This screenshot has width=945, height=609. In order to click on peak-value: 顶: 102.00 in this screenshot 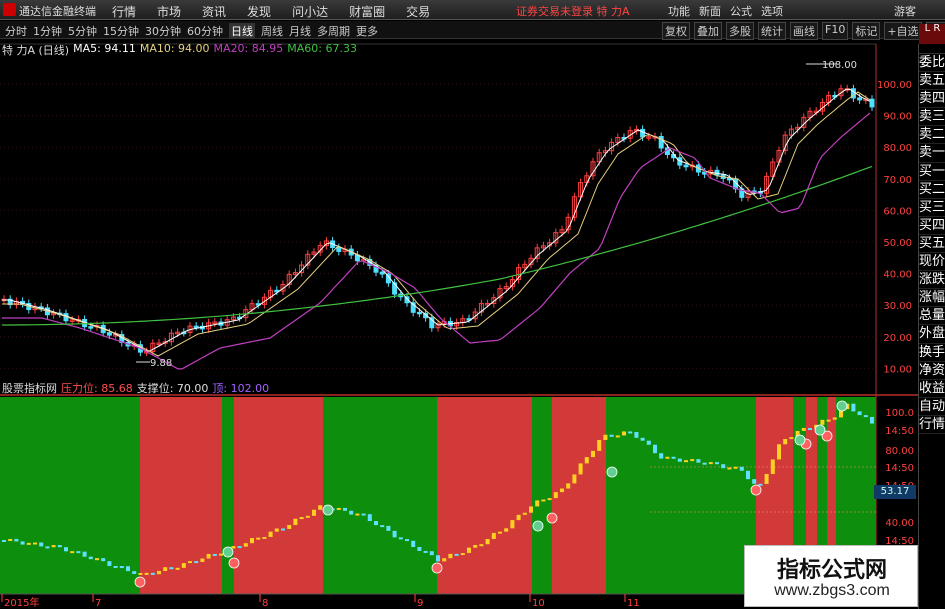, I will do `click(241, 388)`.